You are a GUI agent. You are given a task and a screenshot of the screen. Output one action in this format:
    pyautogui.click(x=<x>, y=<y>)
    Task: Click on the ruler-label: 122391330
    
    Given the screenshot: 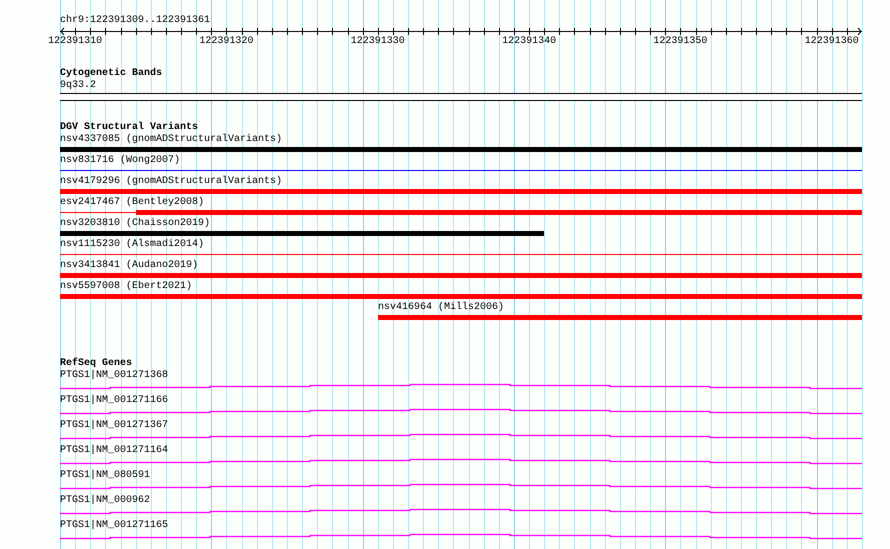 What is the action you would take?
    pyautogui.click(x=377, y=42)
    